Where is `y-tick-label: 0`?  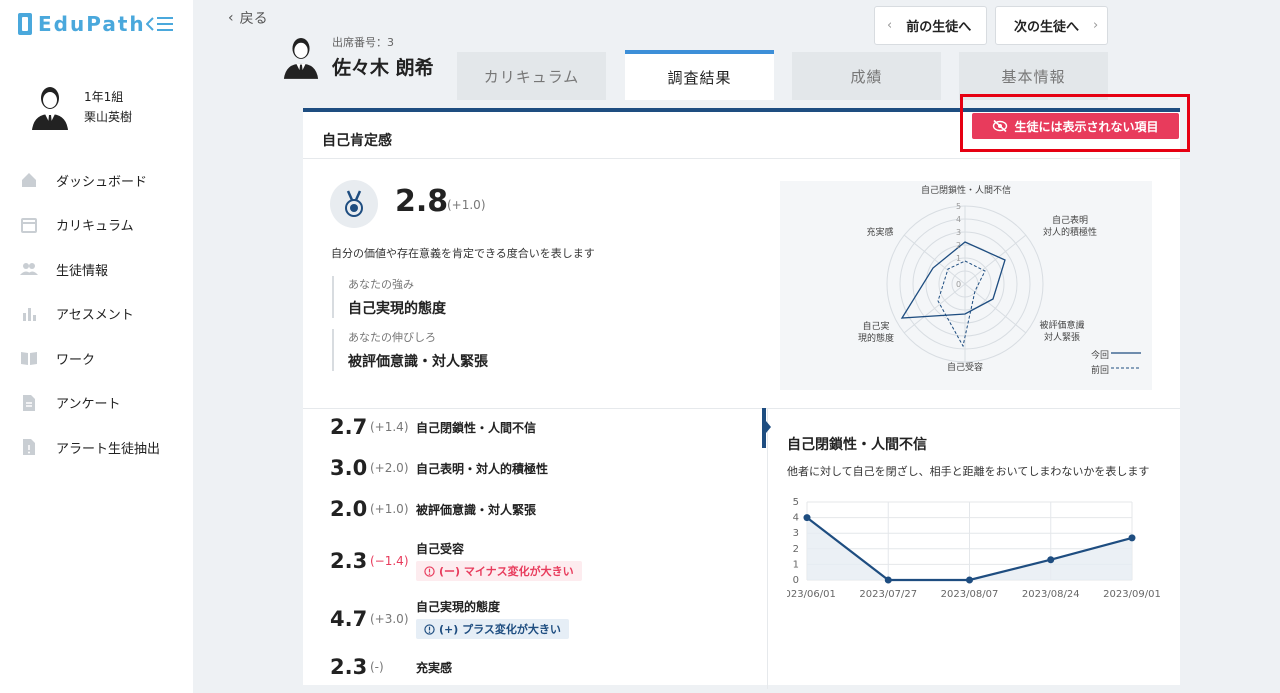 y-tick-label: 0 is located at coordinates (796, 580).